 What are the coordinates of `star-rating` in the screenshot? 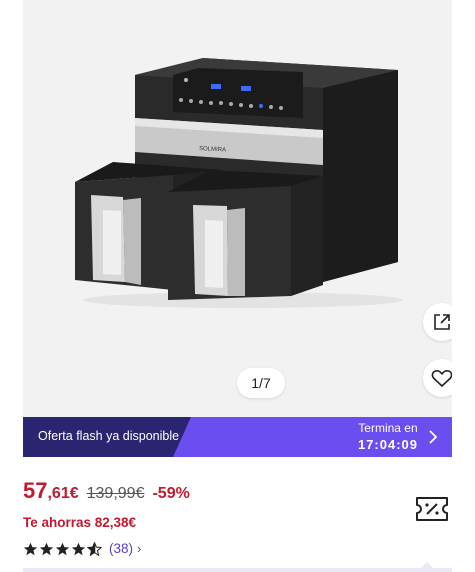 It's located at (63, 548).